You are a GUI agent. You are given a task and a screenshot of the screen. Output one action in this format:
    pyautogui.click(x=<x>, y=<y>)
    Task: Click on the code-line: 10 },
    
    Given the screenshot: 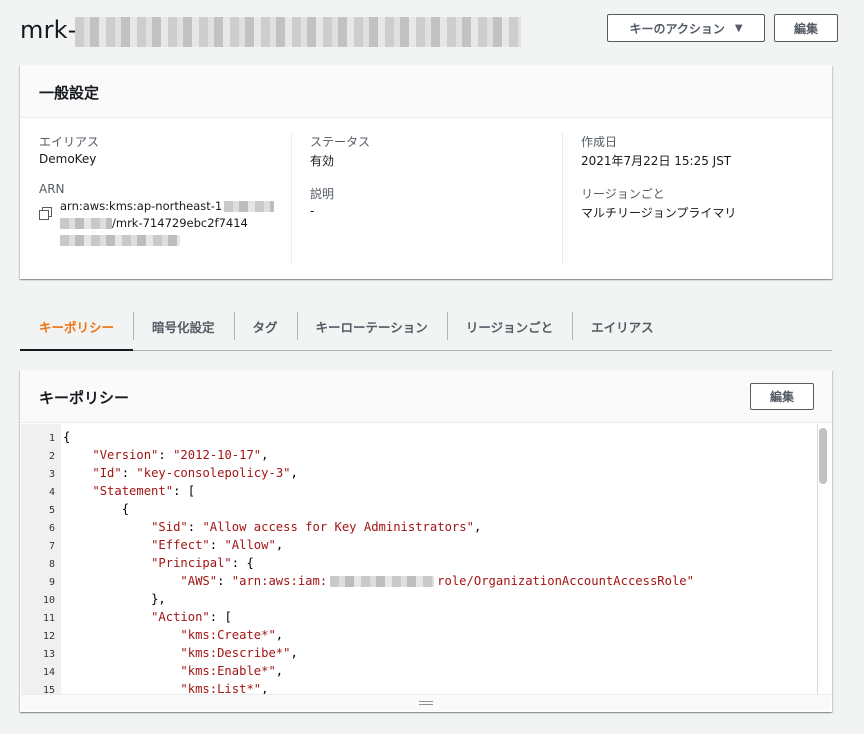 What is the action you would take?
    pyautogui.click(x=416, y=599)
    